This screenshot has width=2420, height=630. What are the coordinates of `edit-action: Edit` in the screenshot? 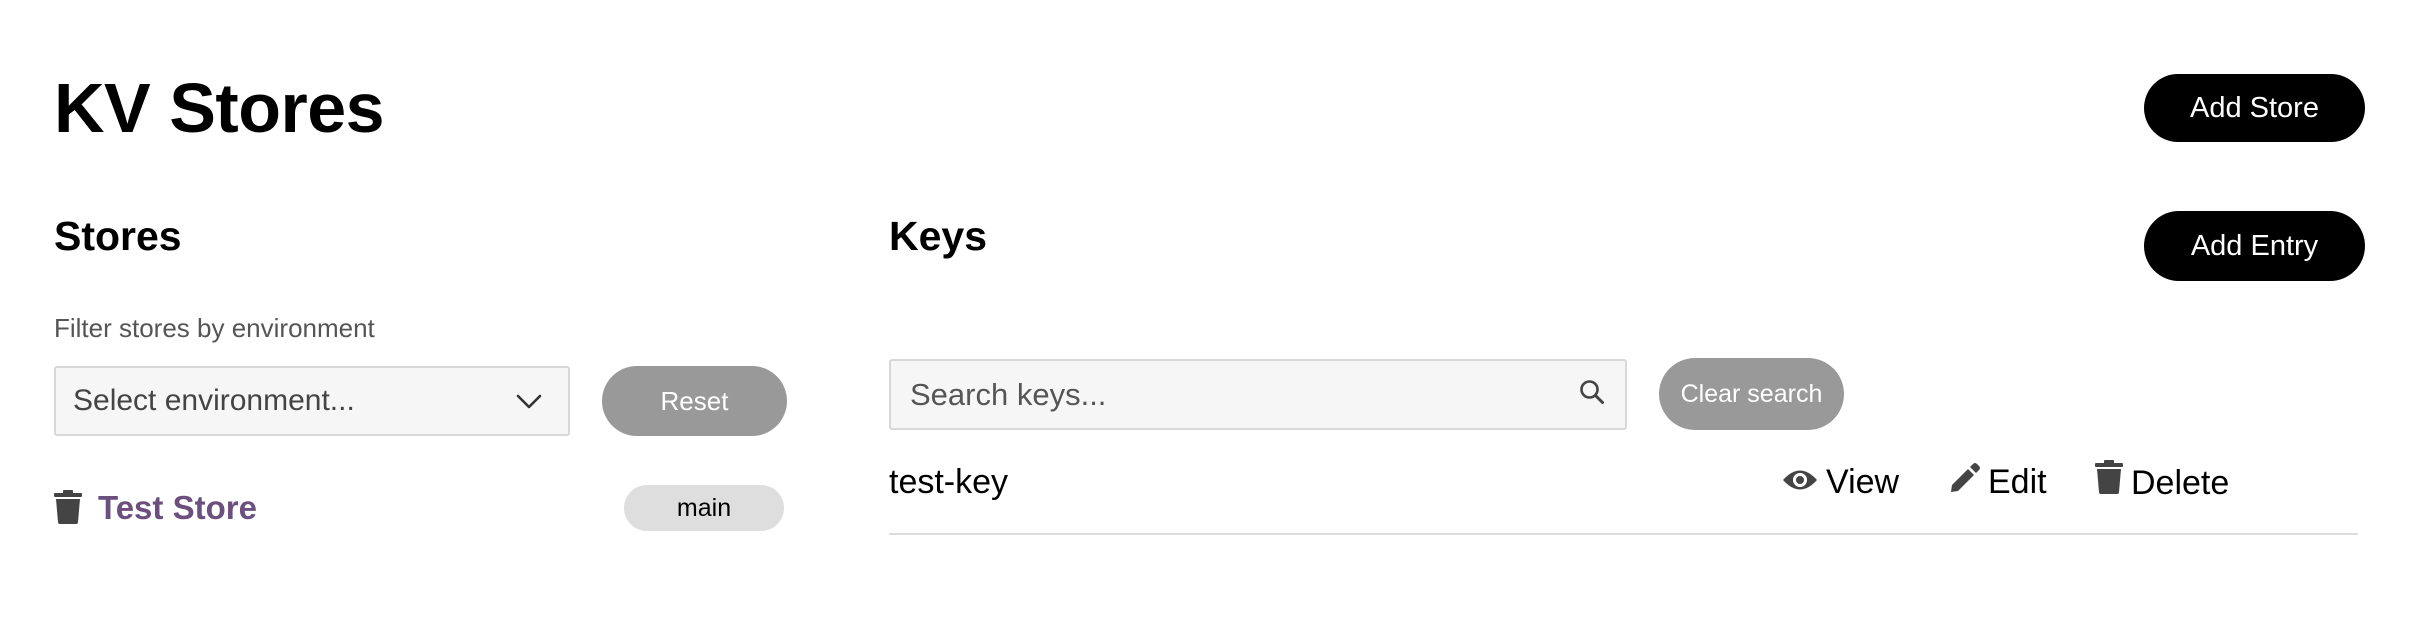 It's located at (1997, 482).